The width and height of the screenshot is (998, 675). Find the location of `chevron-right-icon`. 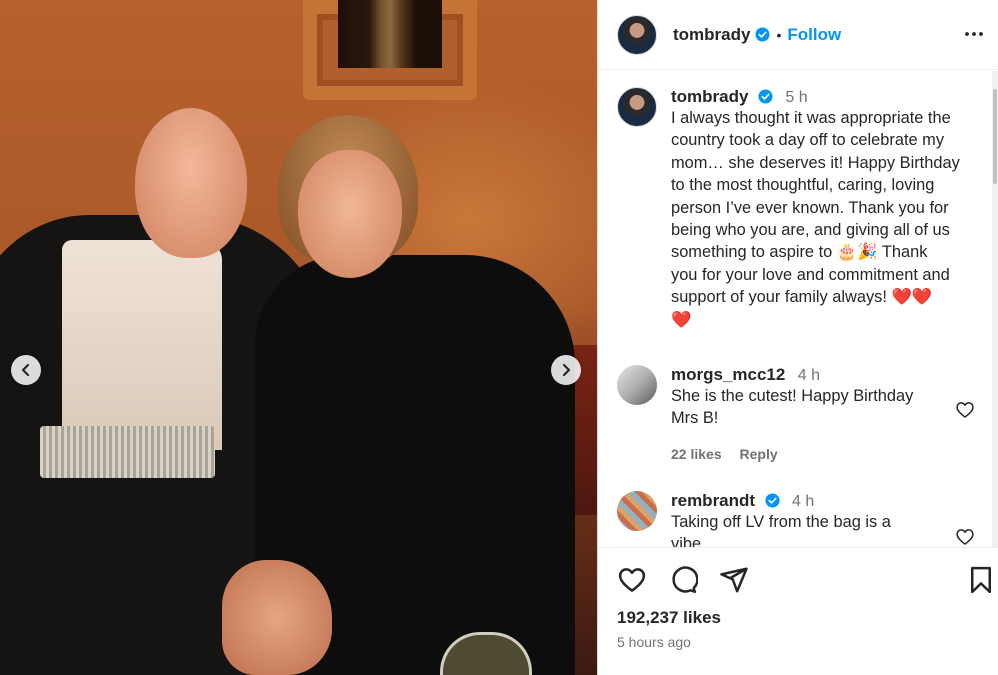

chevron-right-icon is located at coordinates (566, 370).